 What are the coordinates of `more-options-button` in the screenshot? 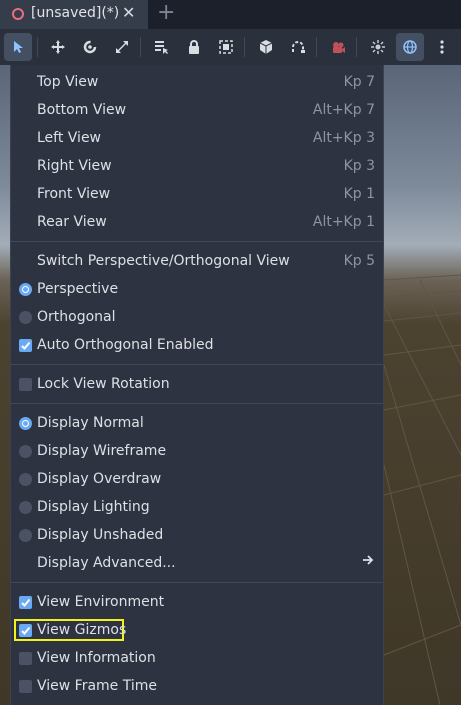 It's located at (442, 47).